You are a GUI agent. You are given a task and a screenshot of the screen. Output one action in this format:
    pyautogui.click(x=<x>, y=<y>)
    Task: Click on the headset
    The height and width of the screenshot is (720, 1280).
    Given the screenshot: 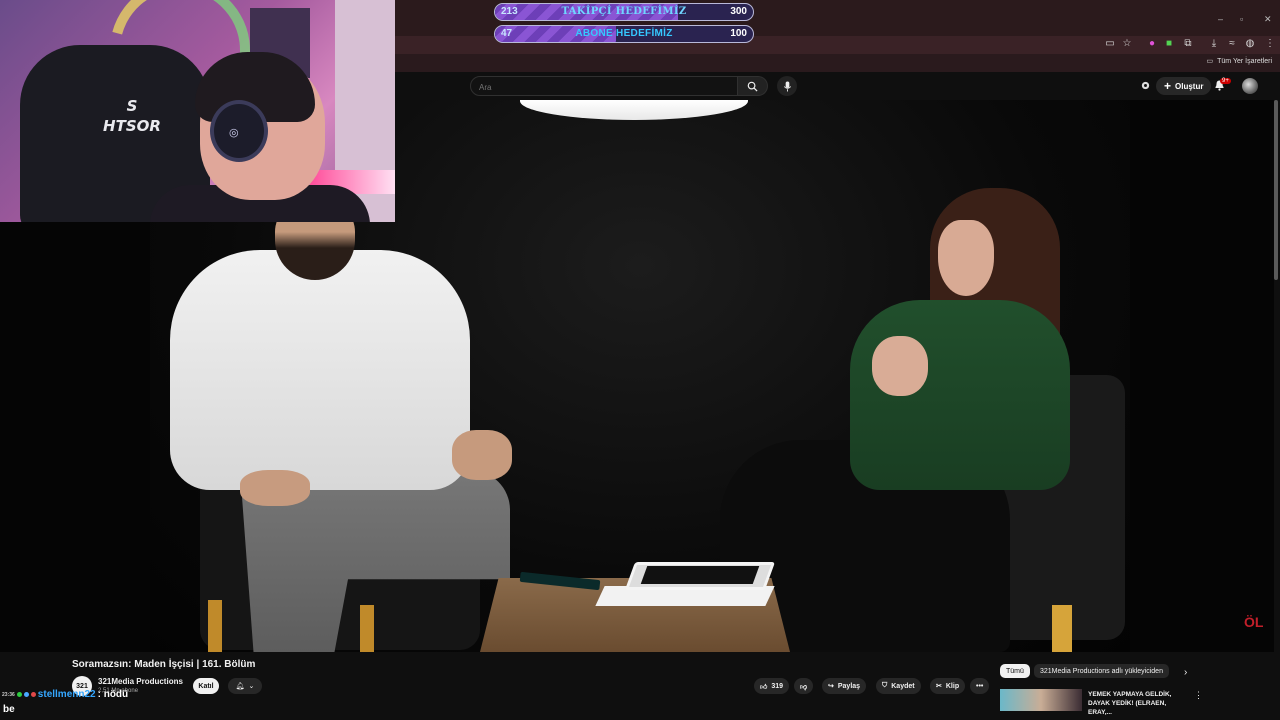 What is the action you would take?
    pyautogui.click(x=239, y=131)
    